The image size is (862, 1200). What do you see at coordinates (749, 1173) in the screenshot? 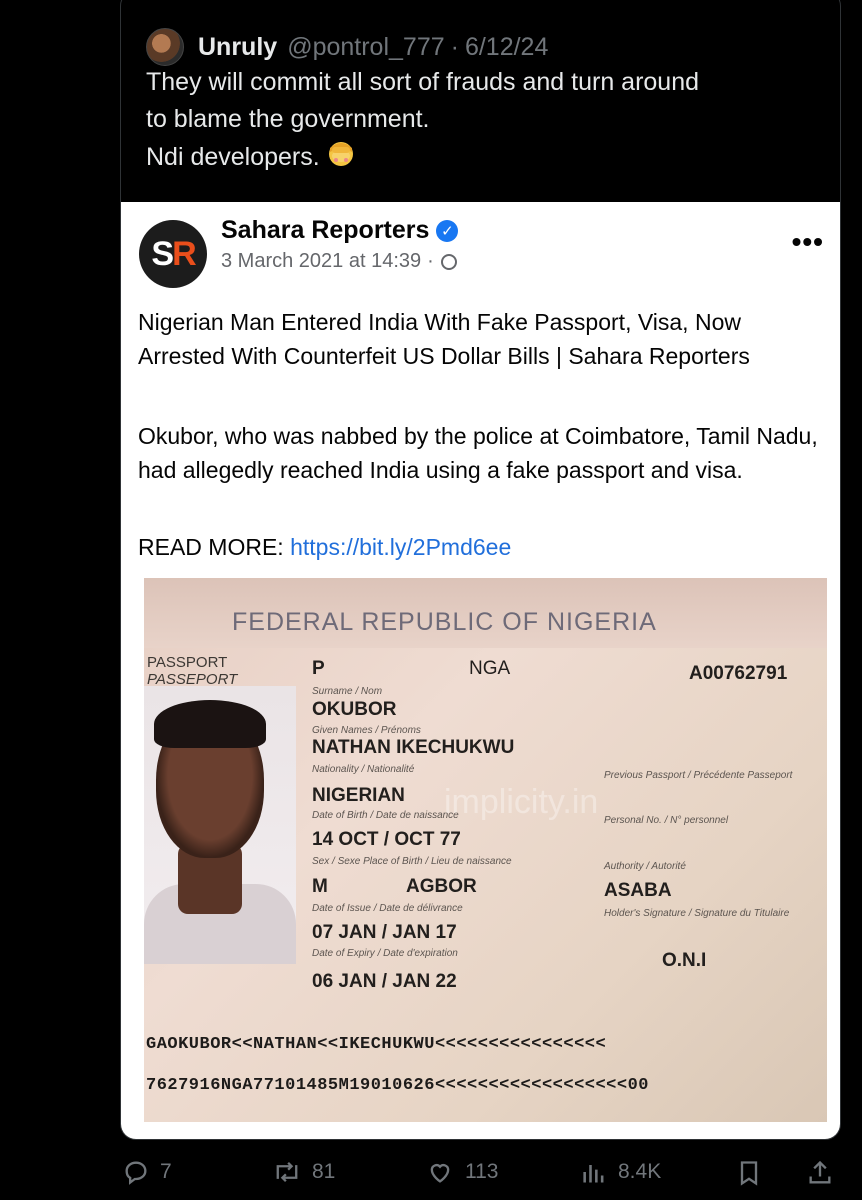
I see `bookmark-icon` at bounding box center [749, 1173].